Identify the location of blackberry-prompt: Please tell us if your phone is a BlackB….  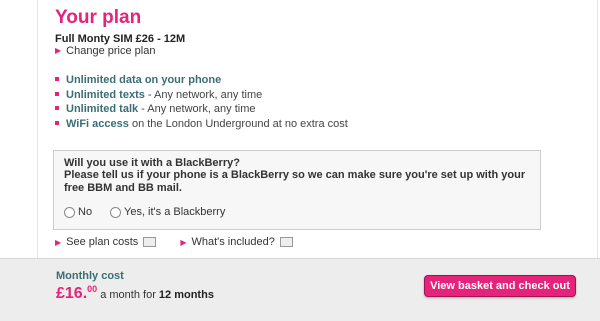
(295, 181).